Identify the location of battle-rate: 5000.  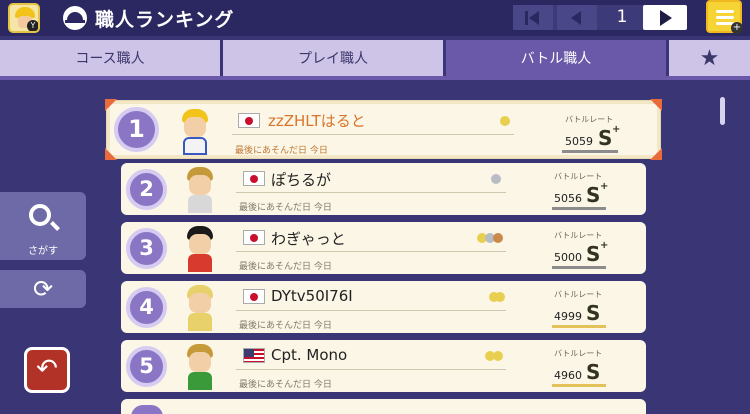
(568, 257).